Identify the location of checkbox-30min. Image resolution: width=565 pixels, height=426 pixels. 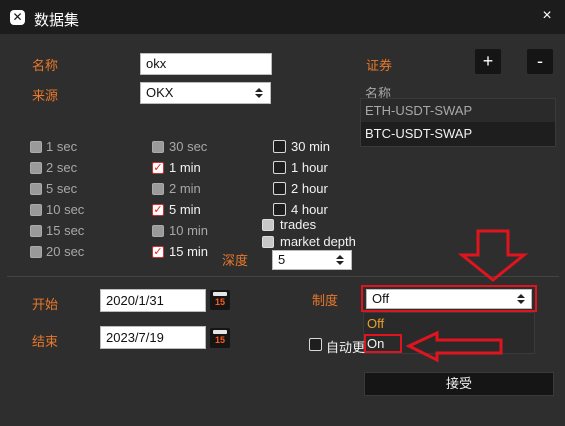
(279, 146).